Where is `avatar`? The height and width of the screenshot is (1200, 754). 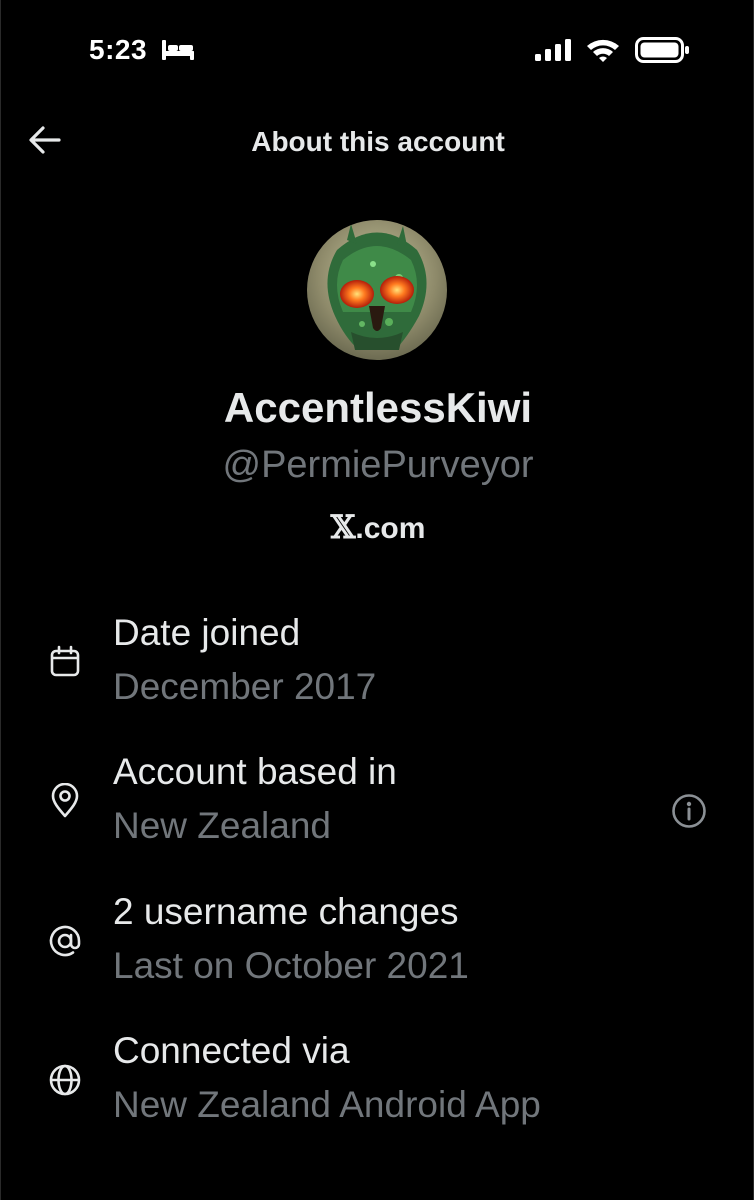 avatar is located at coordinates (377, 290).